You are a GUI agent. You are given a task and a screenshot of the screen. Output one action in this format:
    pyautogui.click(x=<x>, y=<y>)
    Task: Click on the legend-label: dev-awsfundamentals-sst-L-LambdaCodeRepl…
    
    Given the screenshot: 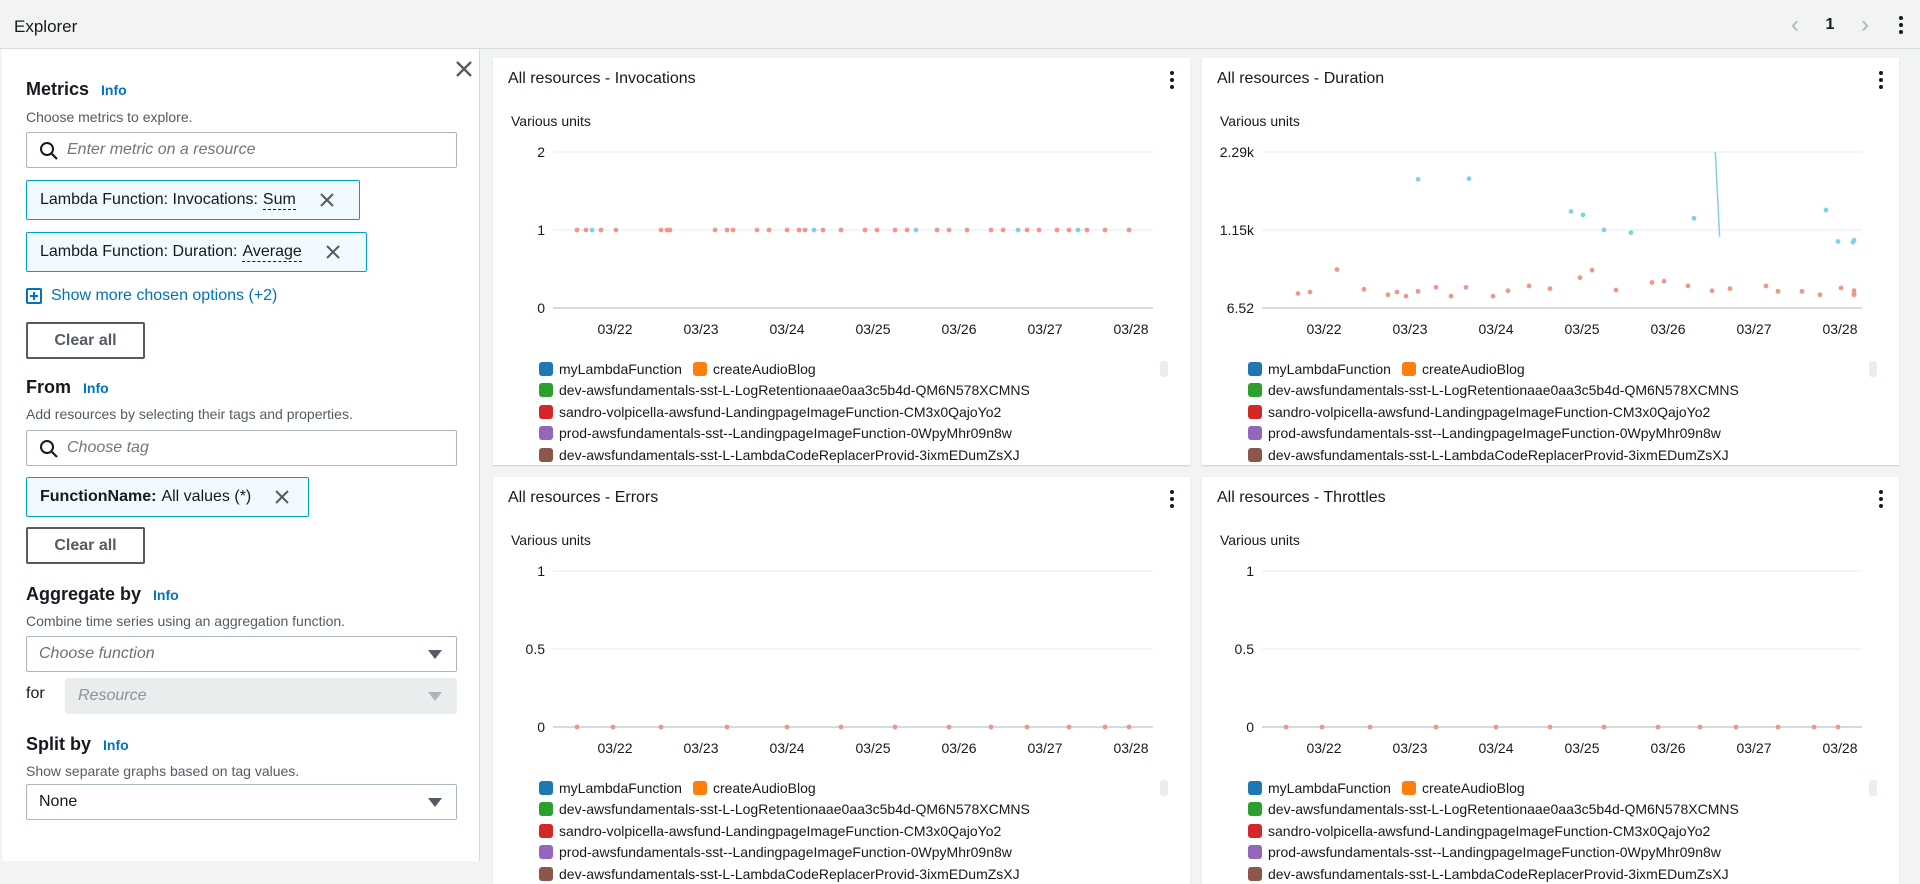 What is the action you would take?
    pyautogui.click(x=1498, y=873)
    